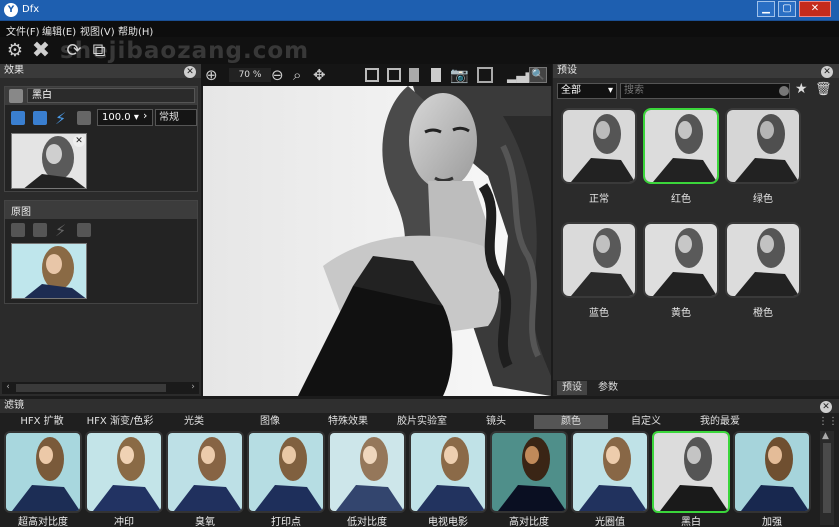  Describe the element at coordinates (696, 388) in the screenshot. I see `presets-tabbar: 预设 参数` at that location.